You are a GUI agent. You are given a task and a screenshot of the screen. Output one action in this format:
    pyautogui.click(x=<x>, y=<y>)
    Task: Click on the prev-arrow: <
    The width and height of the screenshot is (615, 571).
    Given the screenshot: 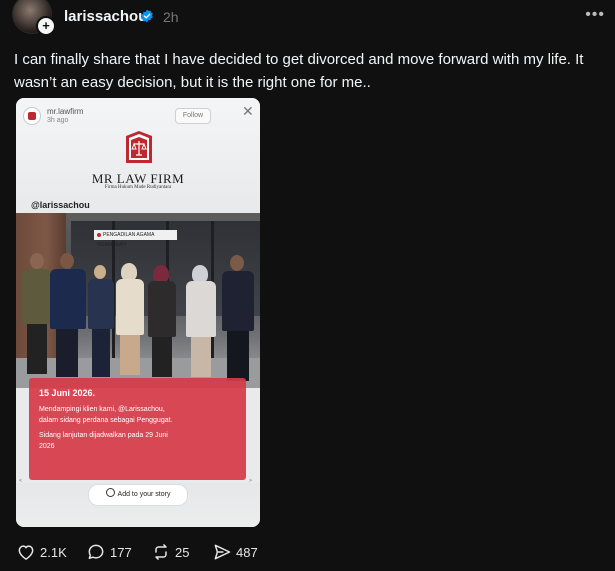 What is the action you would take?
    pyautogui.click(x=20, y=481)
    